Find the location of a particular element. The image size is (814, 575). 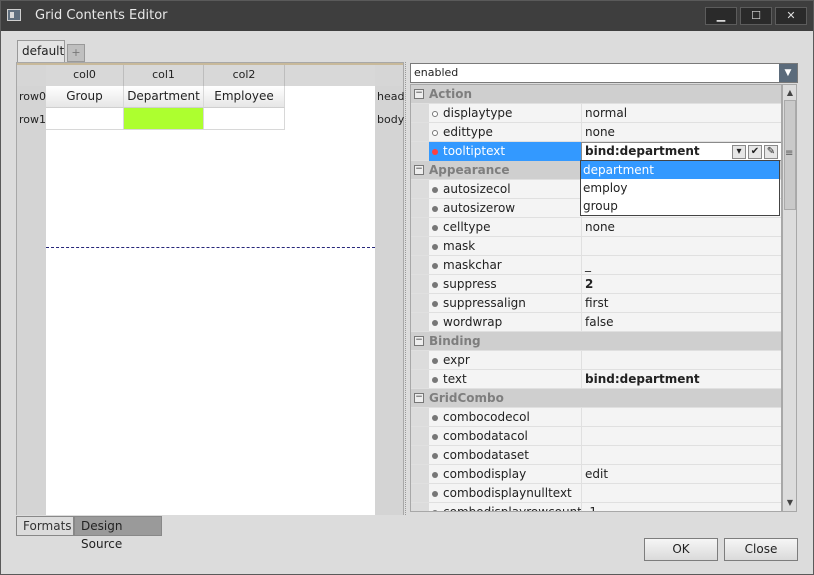

apply-check-icon: ✔ is located at coordinates (755, 152).